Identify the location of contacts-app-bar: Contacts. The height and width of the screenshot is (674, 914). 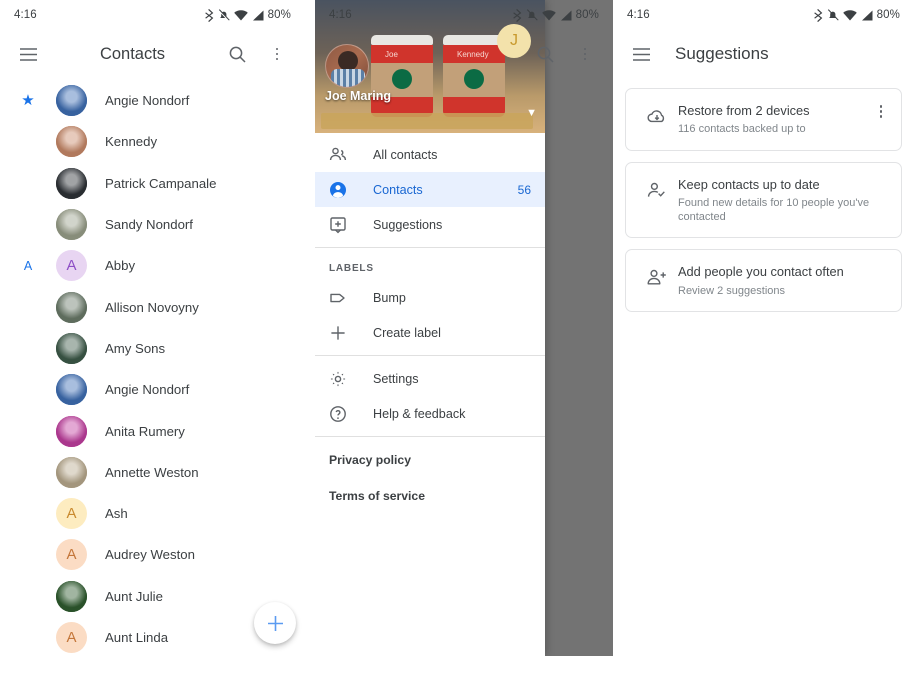
(152, 54).